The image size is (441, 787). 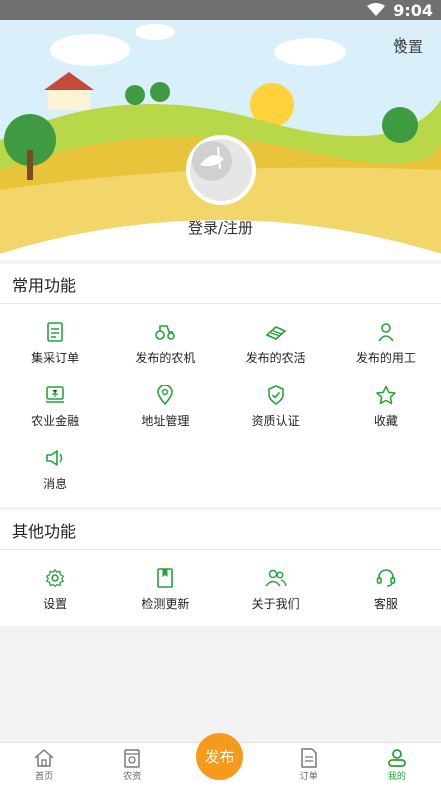 What do you see at coordinates (308, 758) in the screenshot?
I see `order-icon` at bounding box center [308, 758].